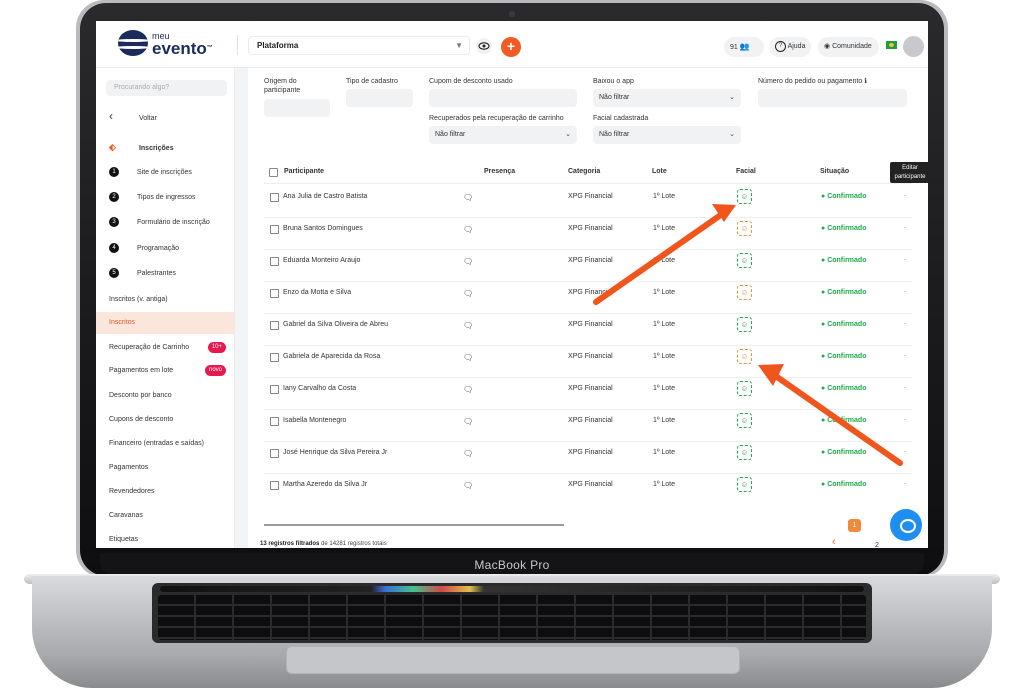 The image size is (1024, 697). What do you see at coordinates (512, 589) in the screenshot?
I see `touch-bar` at bounding box center [512, 589].